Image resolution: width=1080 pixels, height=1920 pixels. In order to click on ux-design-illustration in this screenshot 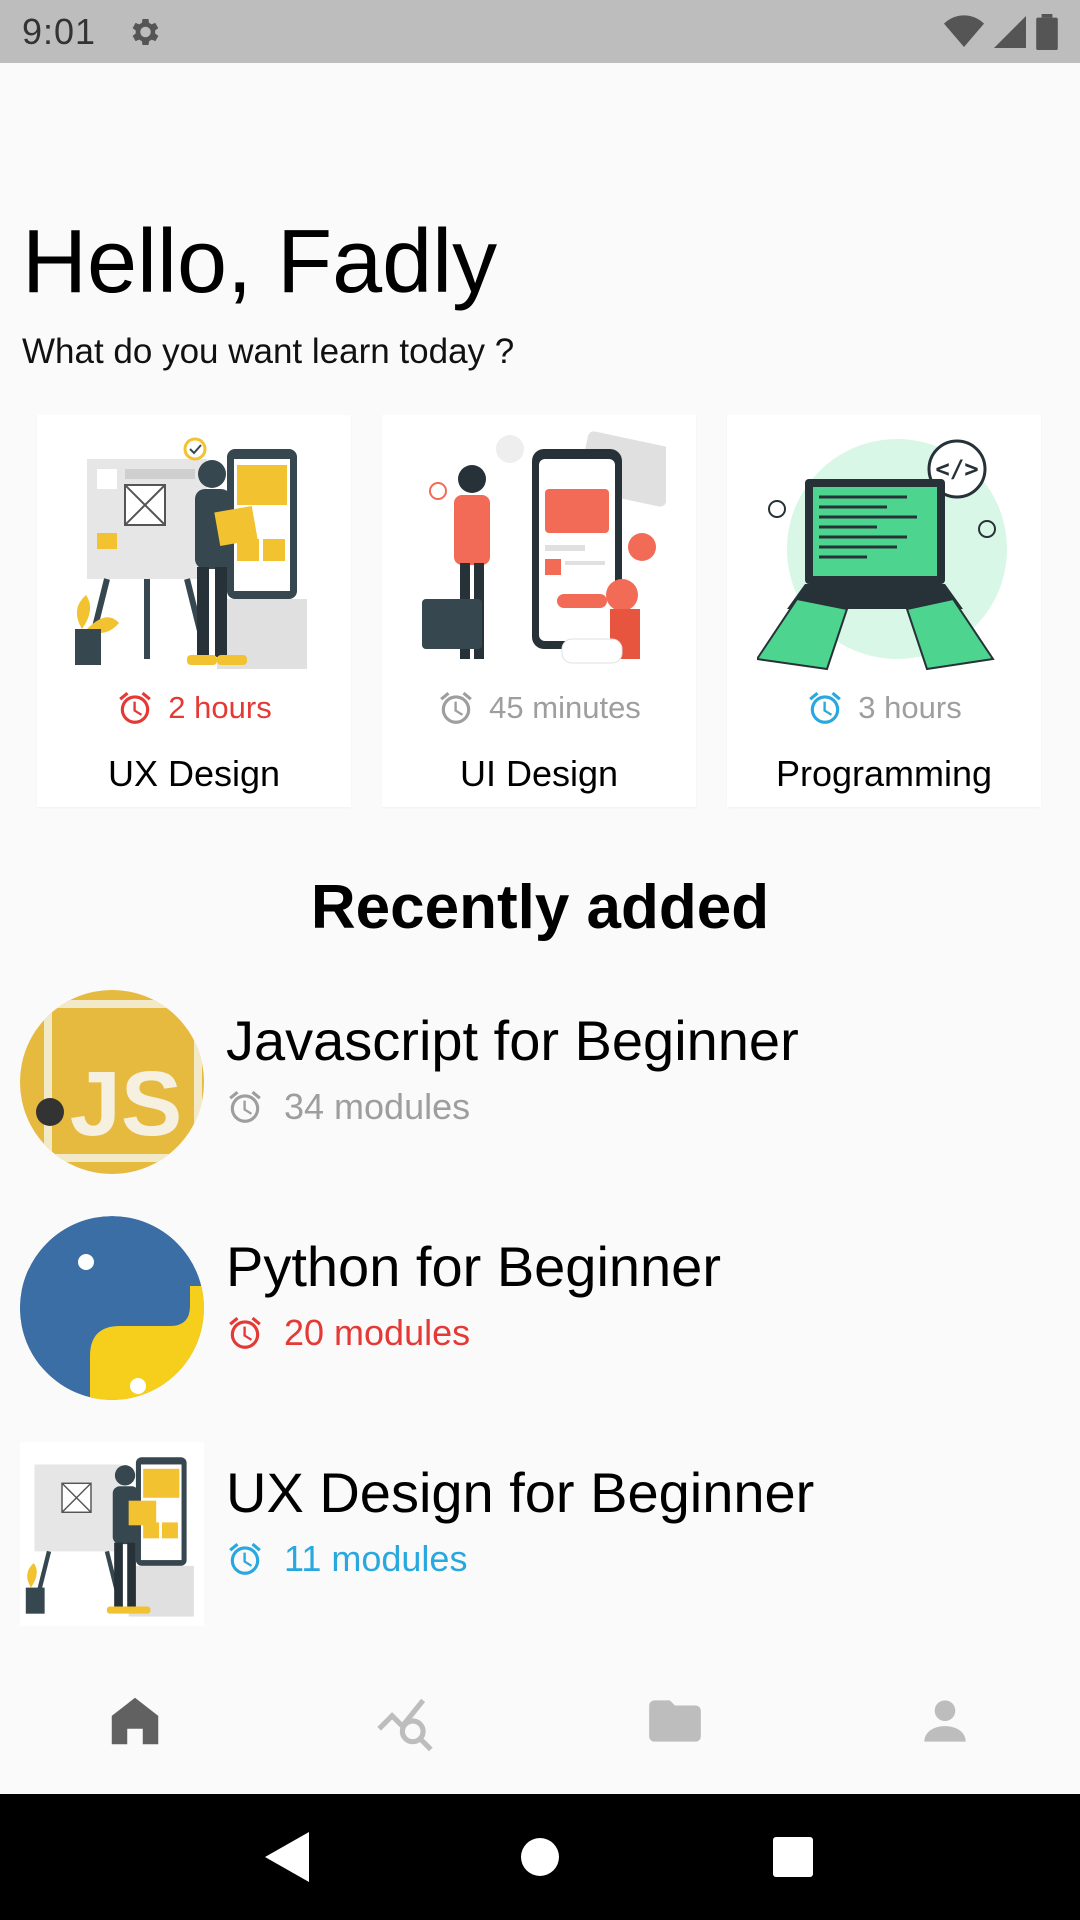, I will do `click(191, 553)`.